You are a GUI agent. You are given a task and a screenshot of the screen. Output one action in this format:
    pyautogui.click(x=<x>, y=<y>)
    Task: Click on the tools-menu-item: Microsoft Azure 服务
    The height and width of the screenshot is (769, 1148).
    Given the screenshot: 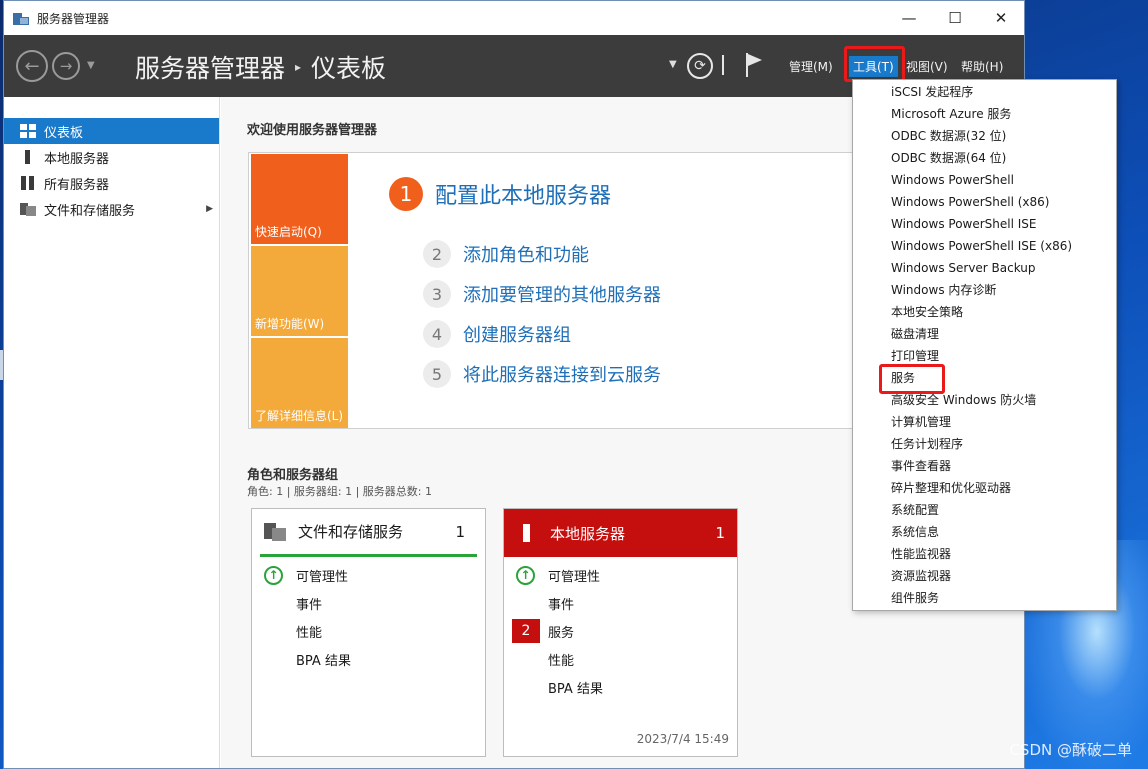 What is the action you would take?
    pyautogui.click(x=984, y=114)
    